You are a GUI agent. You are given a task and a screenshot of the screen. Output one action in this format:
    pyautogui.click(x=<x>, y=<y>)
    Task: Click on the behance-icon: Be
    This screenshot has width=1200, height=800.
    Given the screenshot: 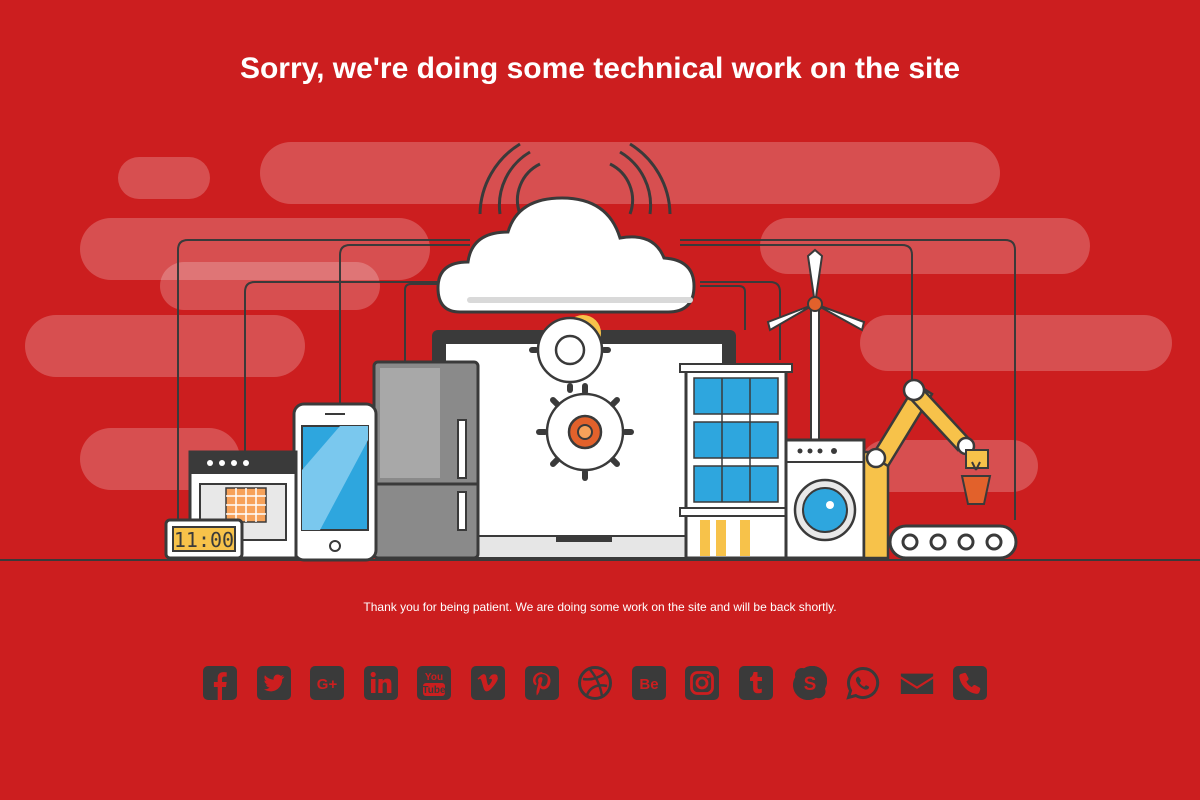 What is the action you would take?
    pyautogui.click(x=648, y=683)
    